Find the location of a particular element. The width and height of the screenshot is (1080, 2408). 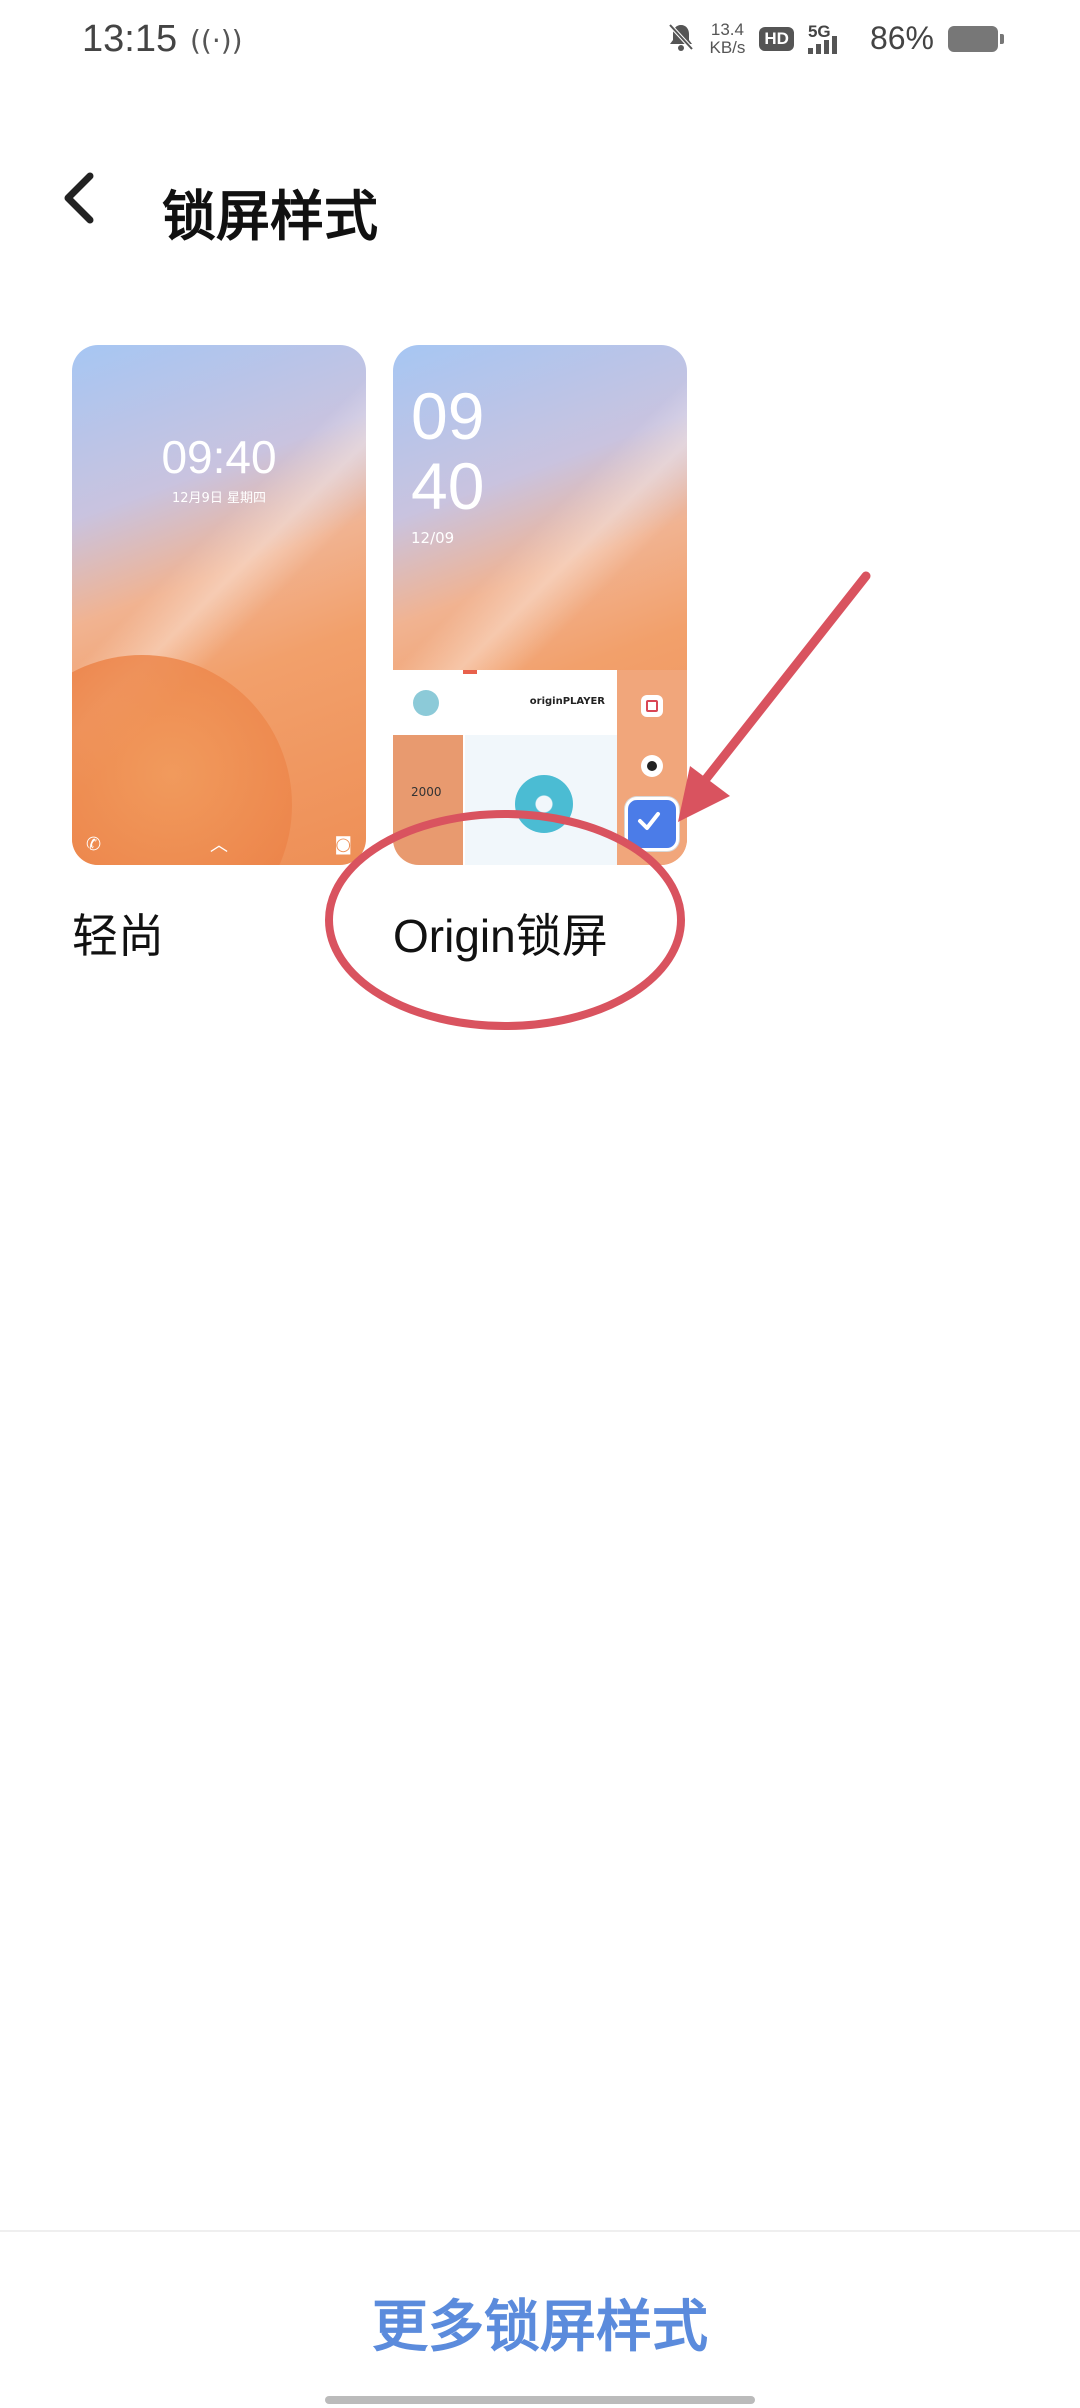

steps-count: 2000 is located at coordinates (426, 792).